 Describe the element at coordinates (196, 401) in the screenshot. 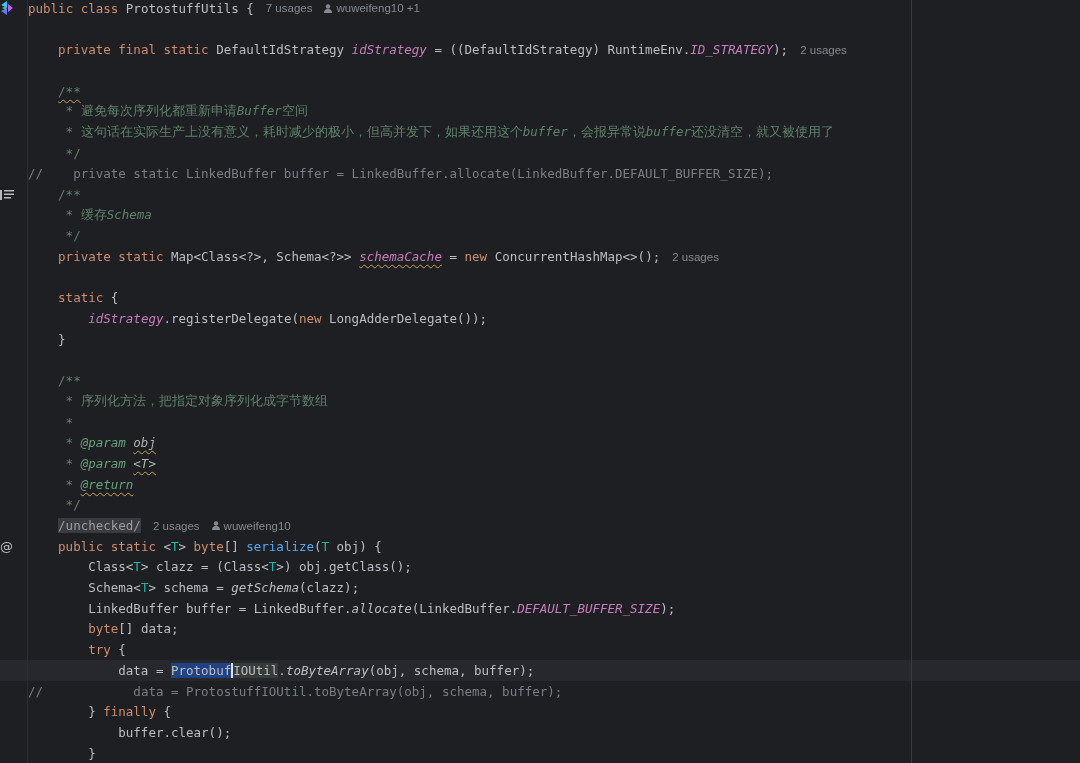

I see `code-line: * 序列化方法，把指定对象序列化成字节数组` at that location.